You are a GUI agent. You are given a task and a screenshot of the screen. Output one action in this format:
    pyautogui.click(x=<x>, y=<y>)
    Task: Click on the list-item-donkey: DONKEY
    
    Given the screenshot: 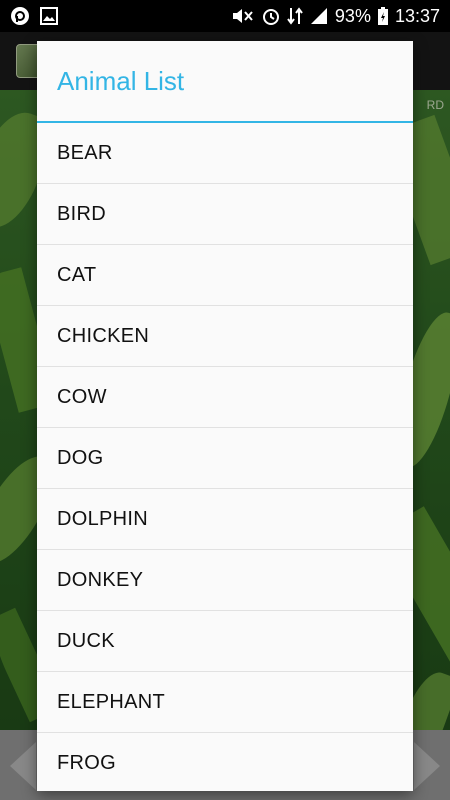 What is the action you would take?
    pyautogui.click(x=225, y=580)
    